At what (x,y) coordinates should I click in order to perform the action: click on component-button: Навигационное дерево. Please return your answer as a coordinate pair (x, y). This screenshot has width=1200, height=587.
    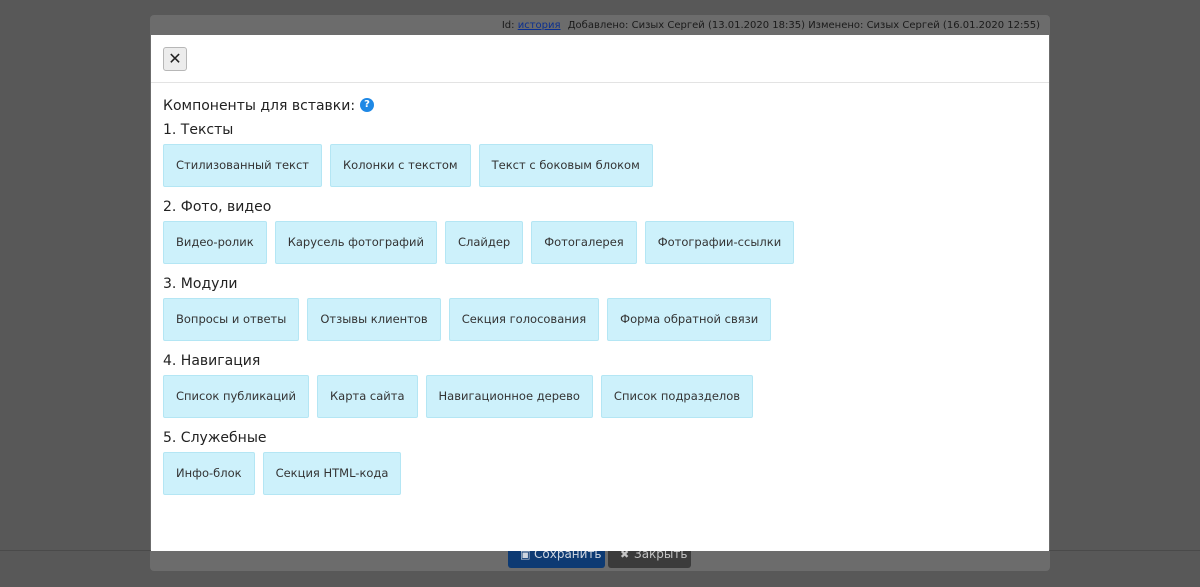
    Looking at the image, I should click on (509, 396).